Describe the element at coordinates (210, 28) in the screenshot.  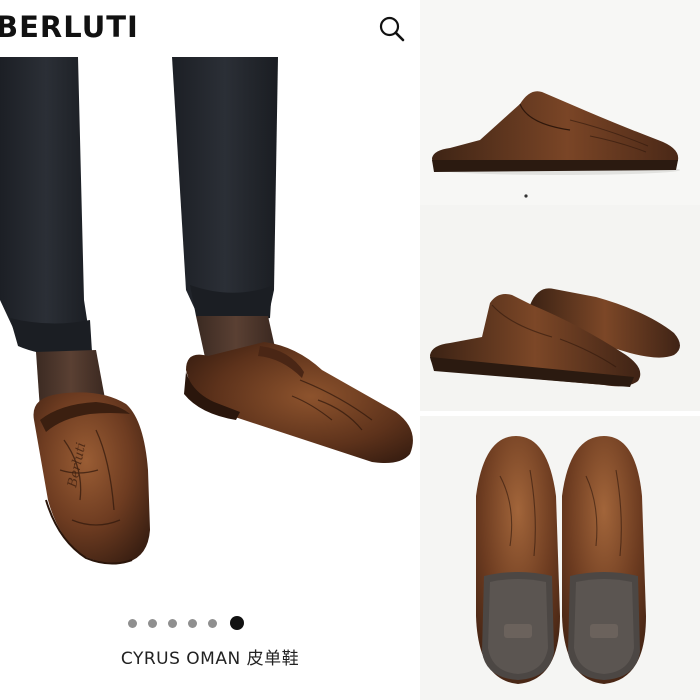
I see `header: BERLUTI` at that location.